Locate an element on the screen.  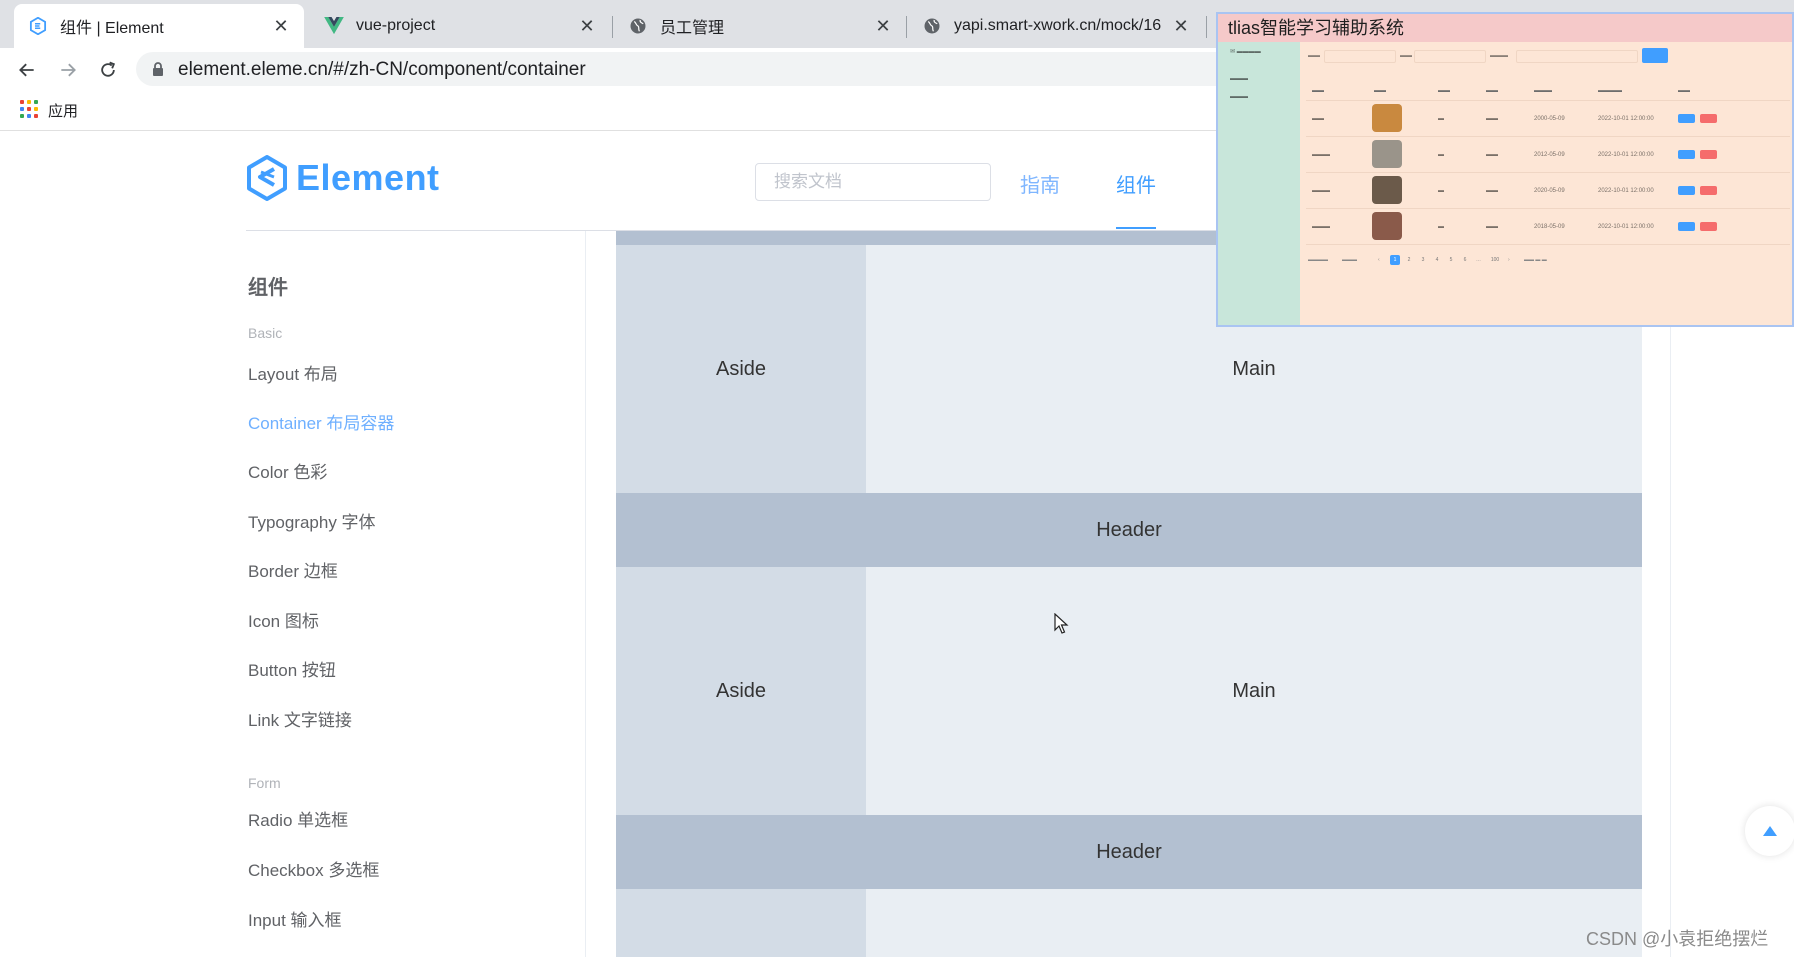
tab-title: vue-project is located at coordinates (396, 25).